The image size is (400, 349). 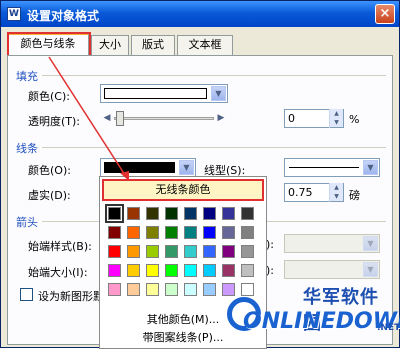 What do you see at coordinates (155, 93) in the screenshot?
I see `fill-color-swatch` at bounding box center [155, 93].